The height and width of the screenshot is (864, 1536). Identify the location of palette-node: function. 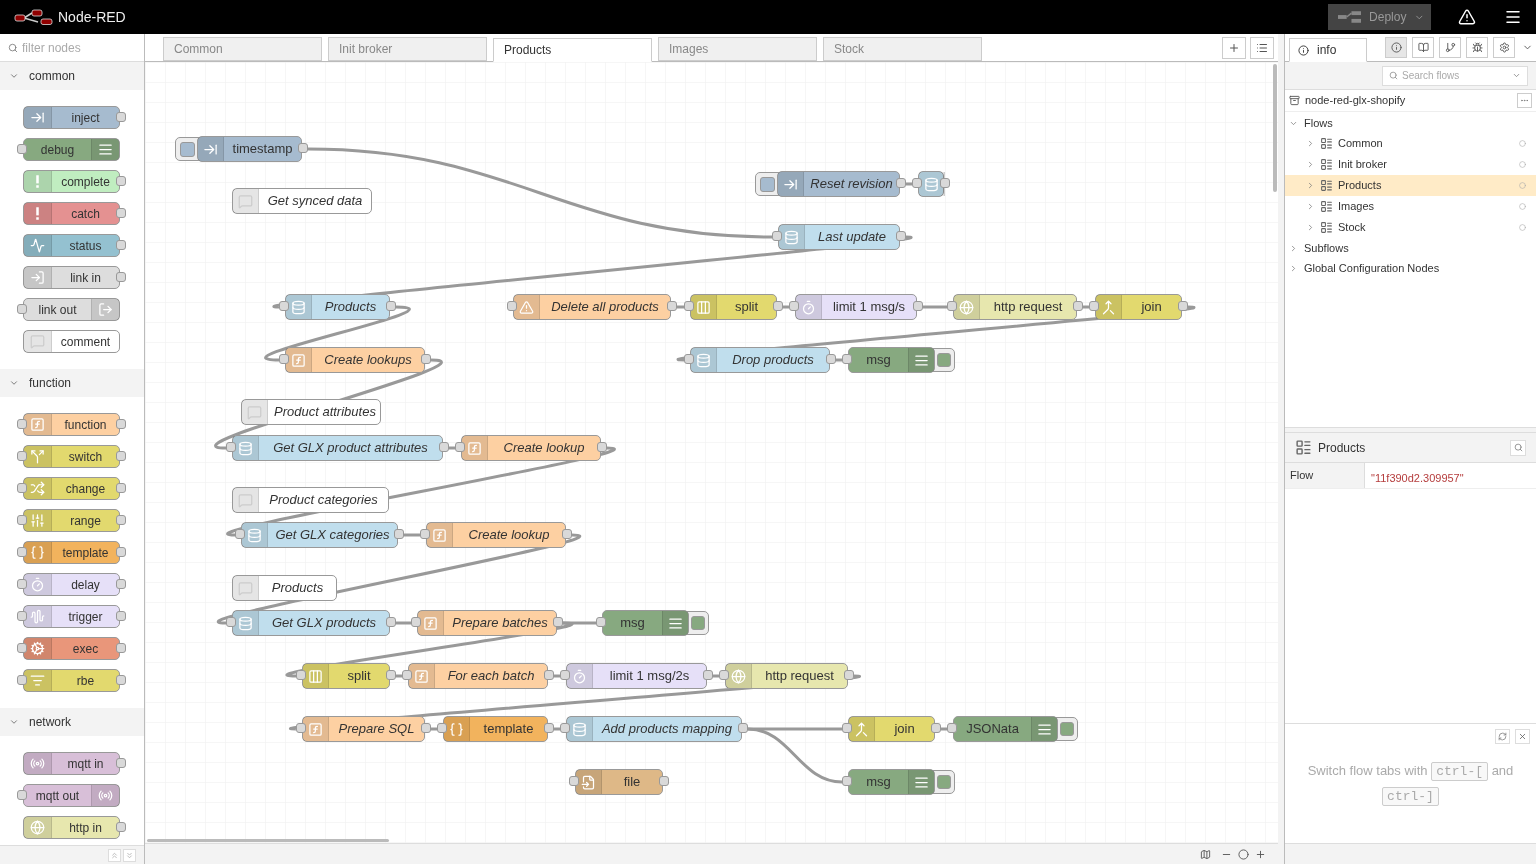
(71, 424).